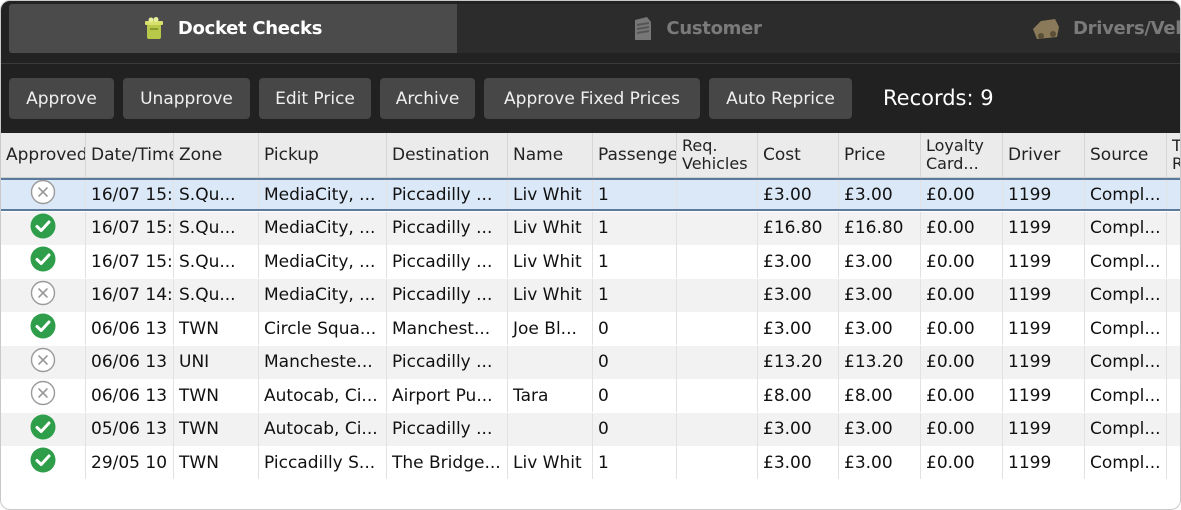 The width and height of the screenshot is (1181, 510). I want to click on cost-cell: £13.20, so click(798, 362).